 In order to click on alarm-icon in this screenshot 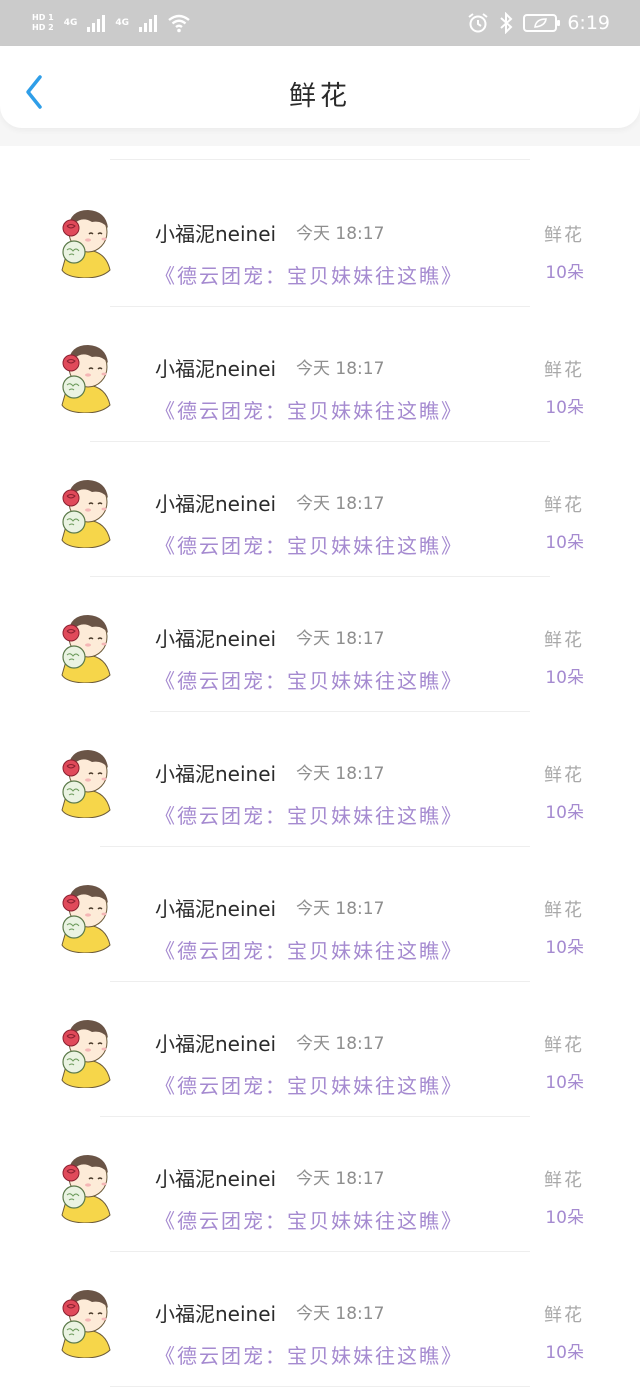, I will do `click(478, 23)`.